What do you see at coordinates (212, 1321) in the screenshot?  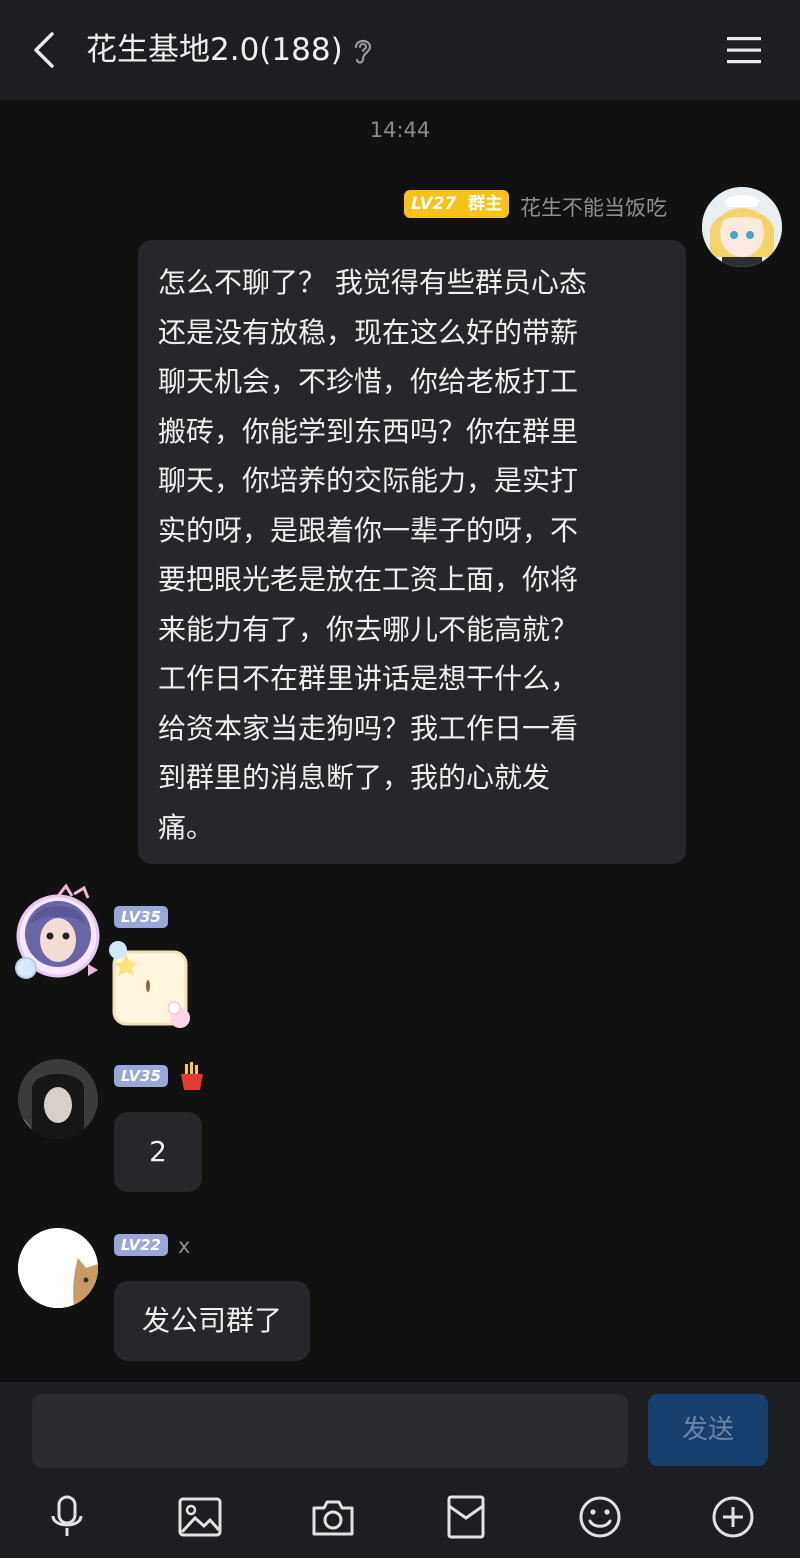 I see `message-bubble: 发公司群了` at bounding box center [212, 1321].